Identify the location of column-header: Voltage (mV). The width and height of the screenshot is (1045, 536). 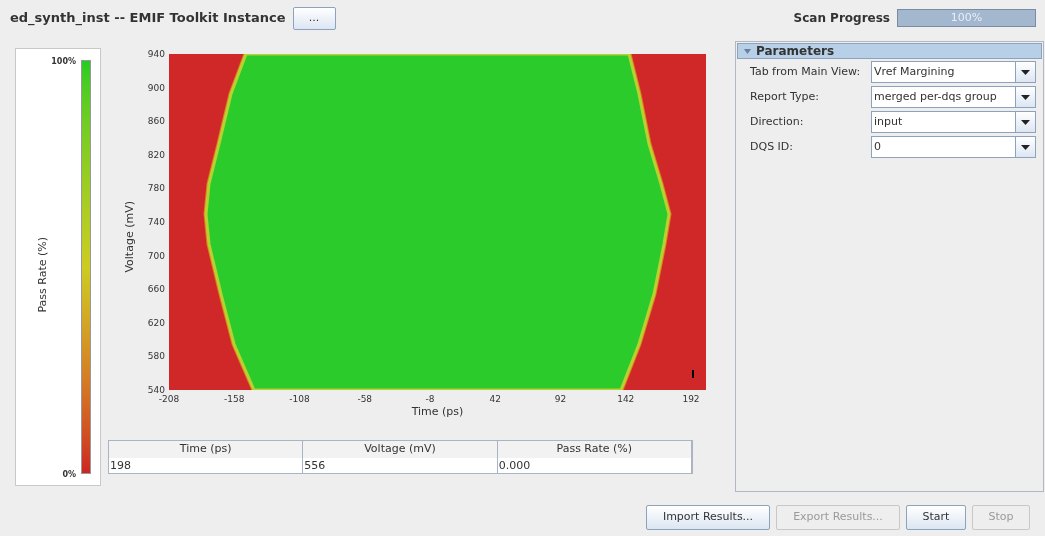
(400, 450).